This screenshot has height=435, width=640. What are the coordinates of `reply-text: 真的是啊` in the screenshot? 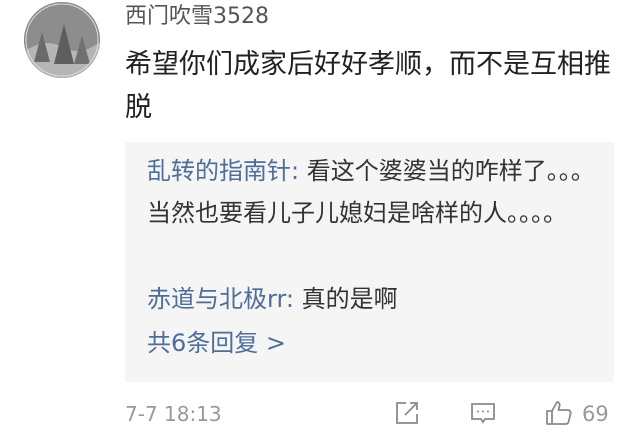 It's located at (345, 299).